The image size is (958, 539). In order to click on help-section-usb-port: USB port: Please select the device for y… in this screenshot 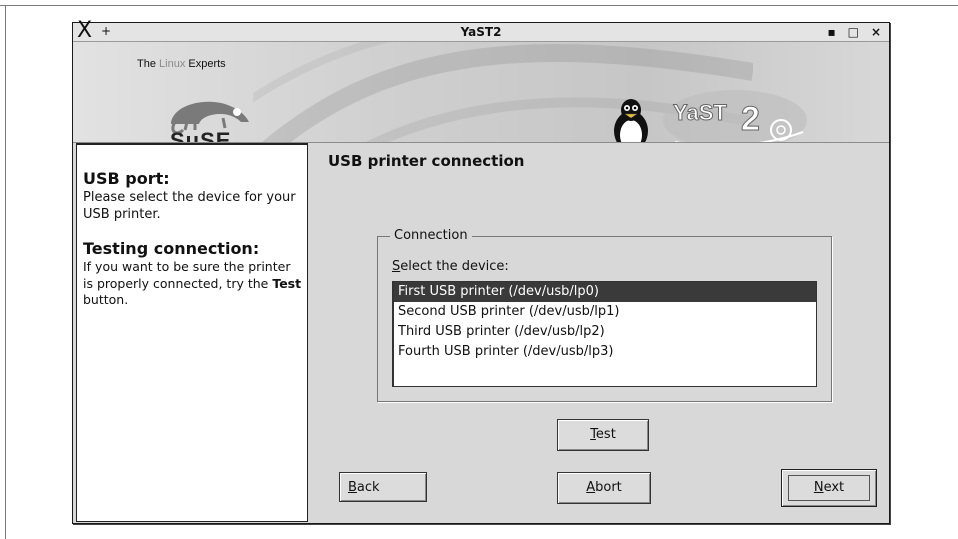, I will do `click(193, 196)`.